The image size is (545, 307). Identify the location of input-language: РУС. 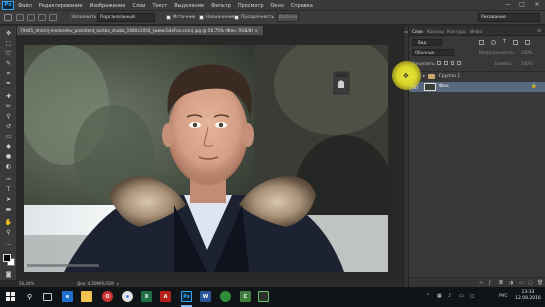
(503, 296).